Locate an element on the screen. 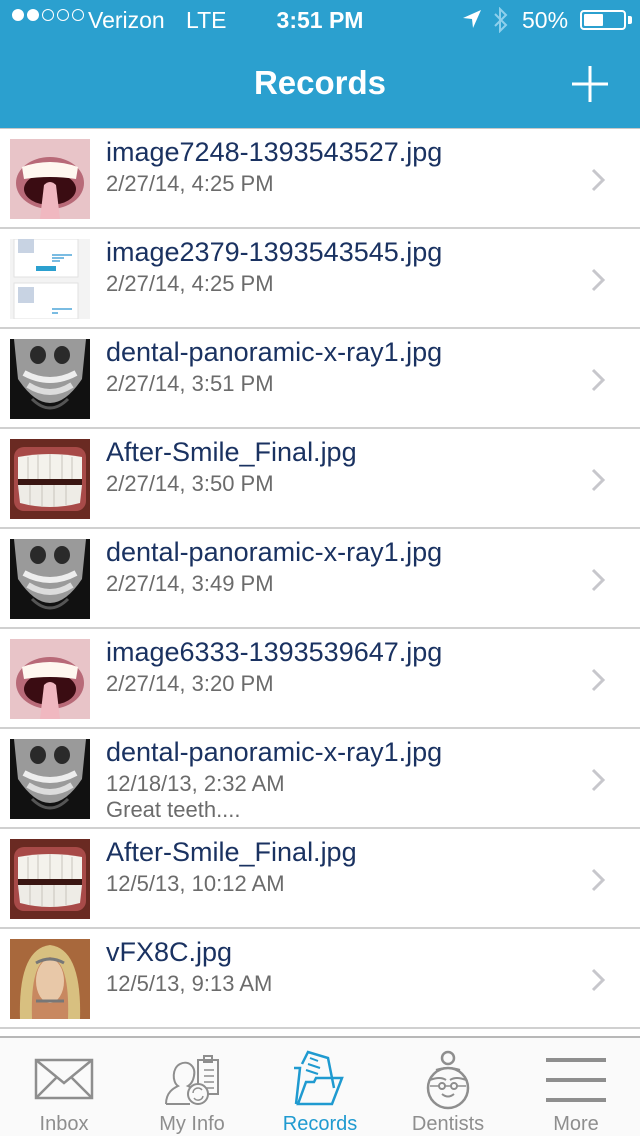  battery-percent: 50% is located at coordinates (545, 20).